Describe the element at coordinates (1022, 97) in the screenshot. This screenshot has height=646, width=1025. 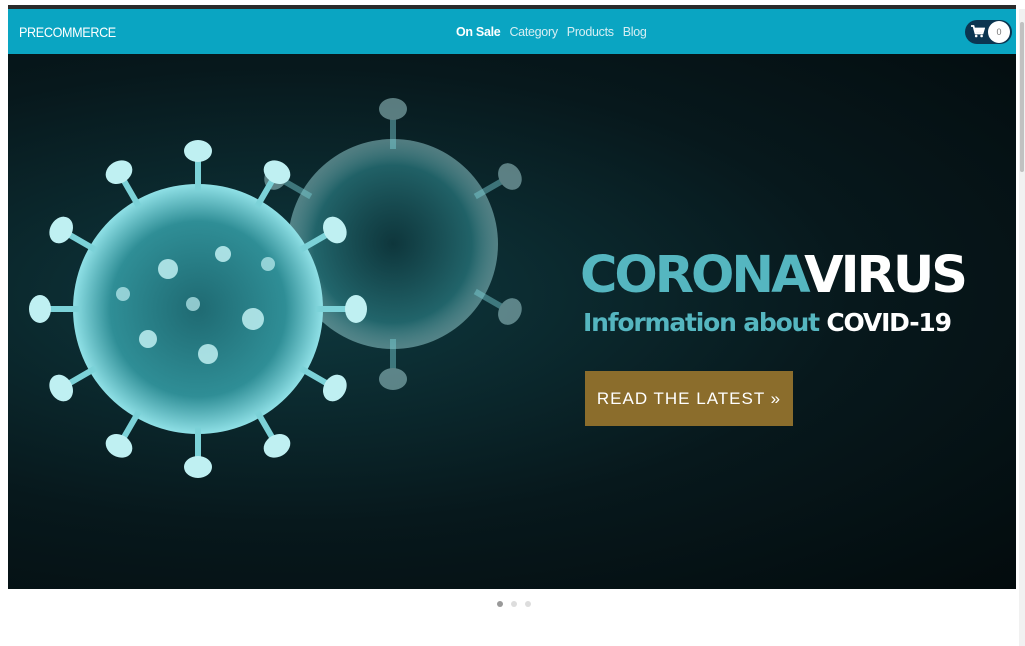
I see `scrollbar-thumb` at that location.